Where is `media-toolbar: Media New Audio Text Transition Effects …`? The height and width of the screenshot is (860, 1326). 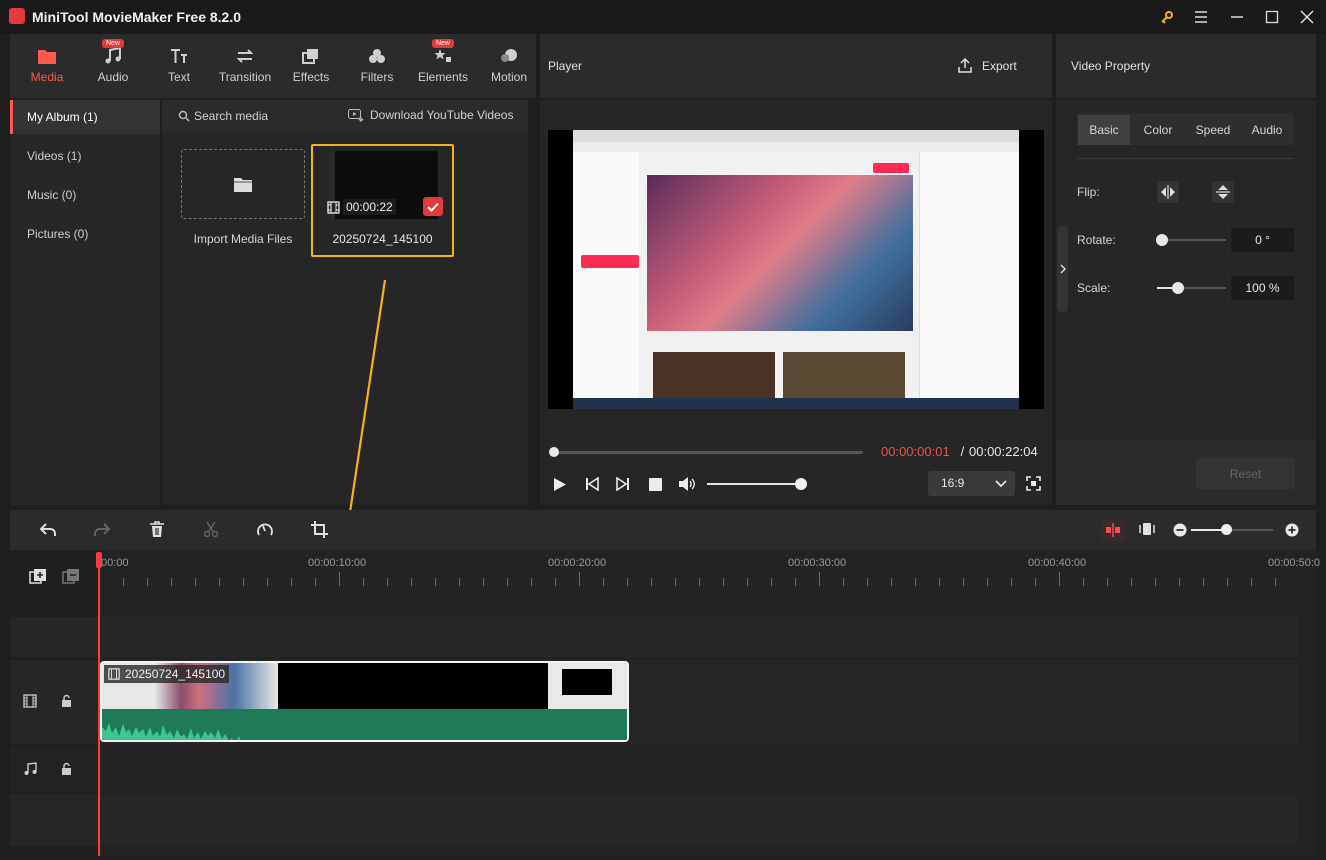
media-toolbar: Media New Audio Text Transition Effects … is located at coordinates (273, 66).